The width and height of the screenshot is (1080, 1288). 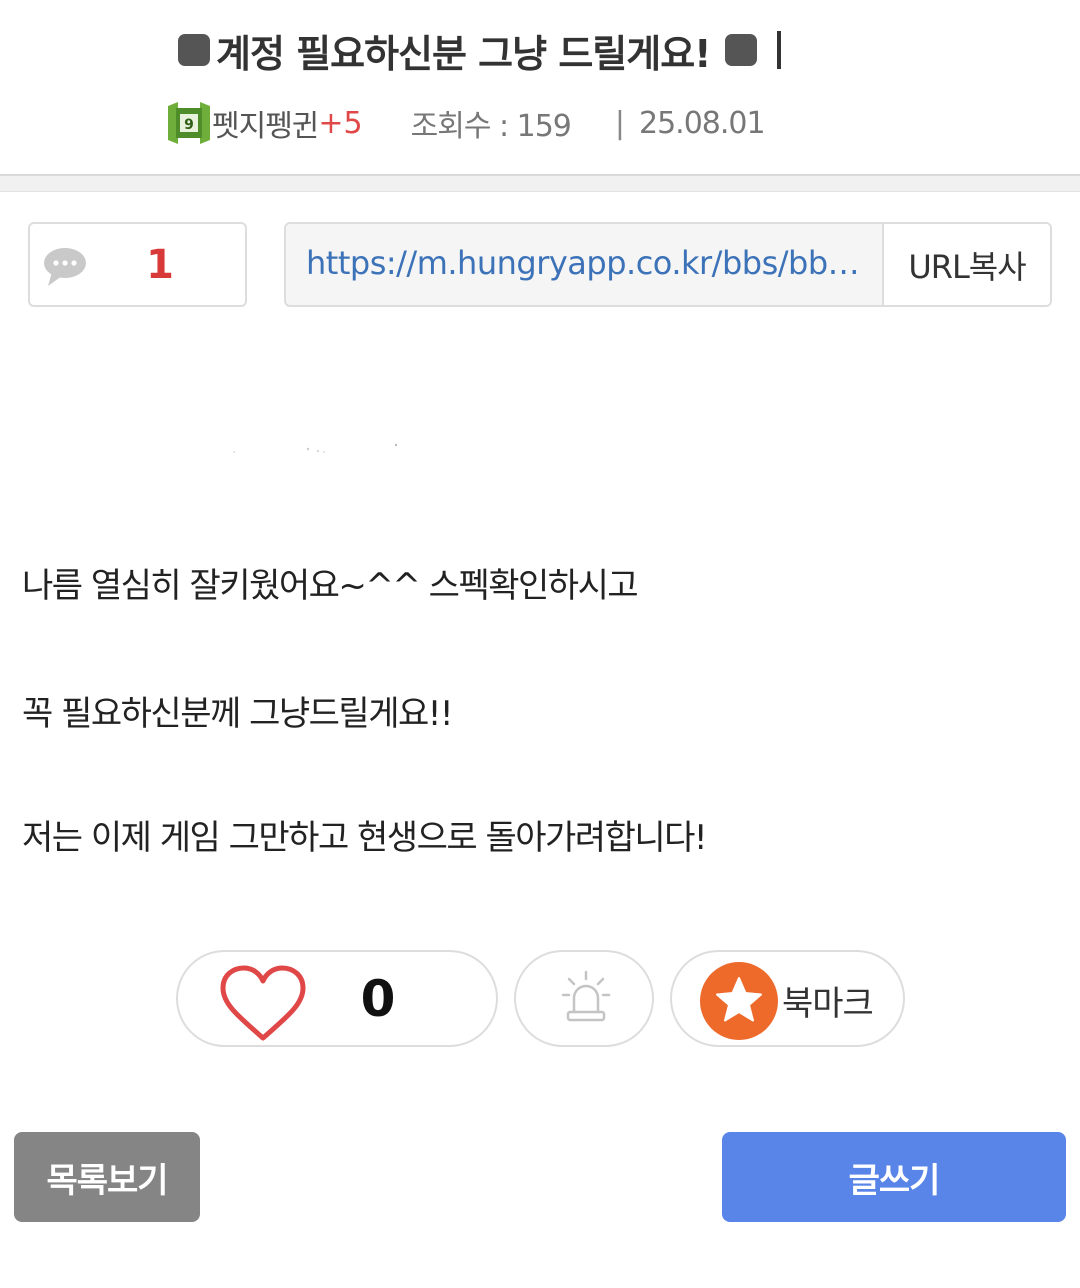 I want to click on url-copy-button: URL복사, so click(x=966, y=264).